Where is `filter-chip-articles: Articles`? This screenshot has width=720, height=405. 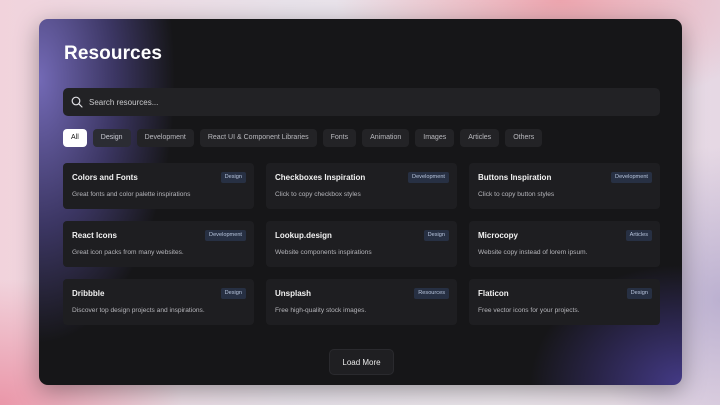
filter-chip-articles: Articles is located at coordinates (480, 138).